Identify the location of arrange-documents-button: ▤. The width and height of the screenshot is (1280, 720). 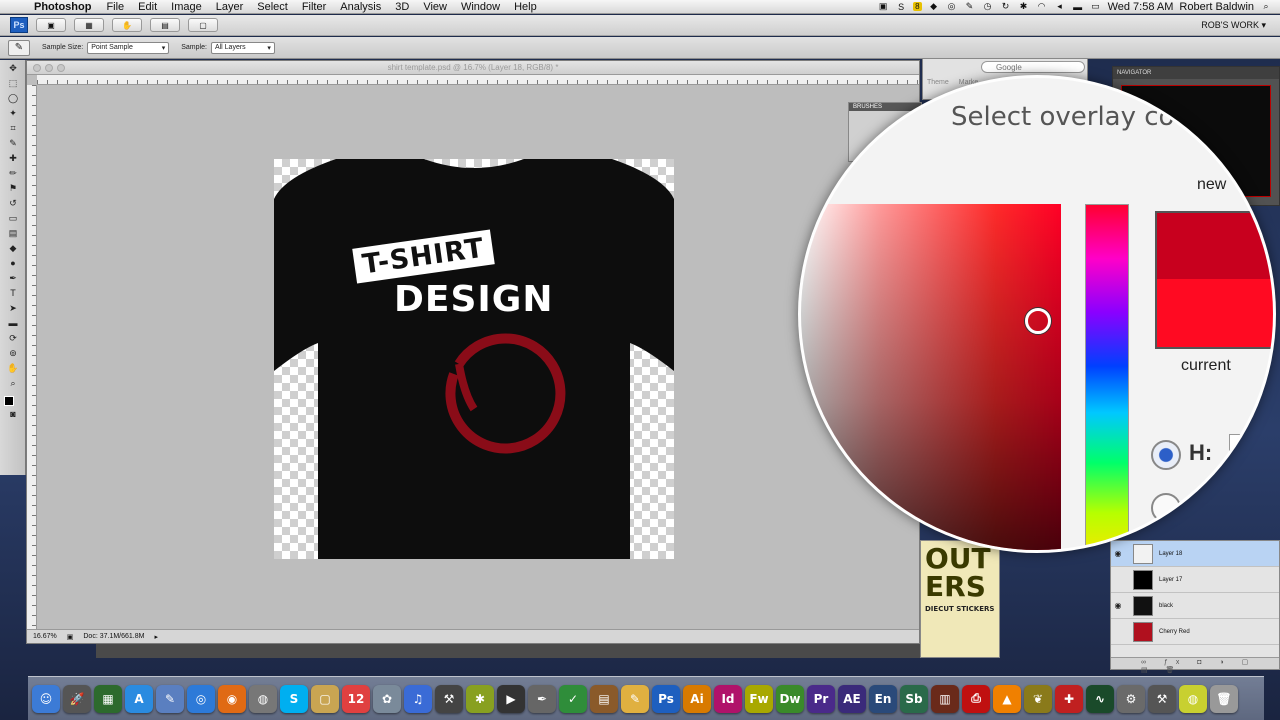
(165, 25).